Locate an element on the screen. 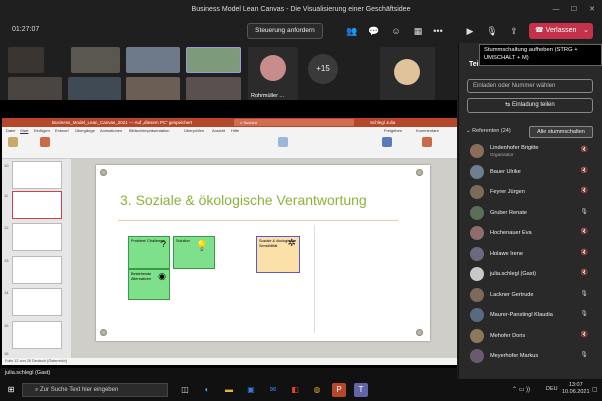 The height and width of the screenshot is (401, 602). taskbar-search: ⌕ Zur Suche Text hier eingeben is located at coordinates (95, 390).